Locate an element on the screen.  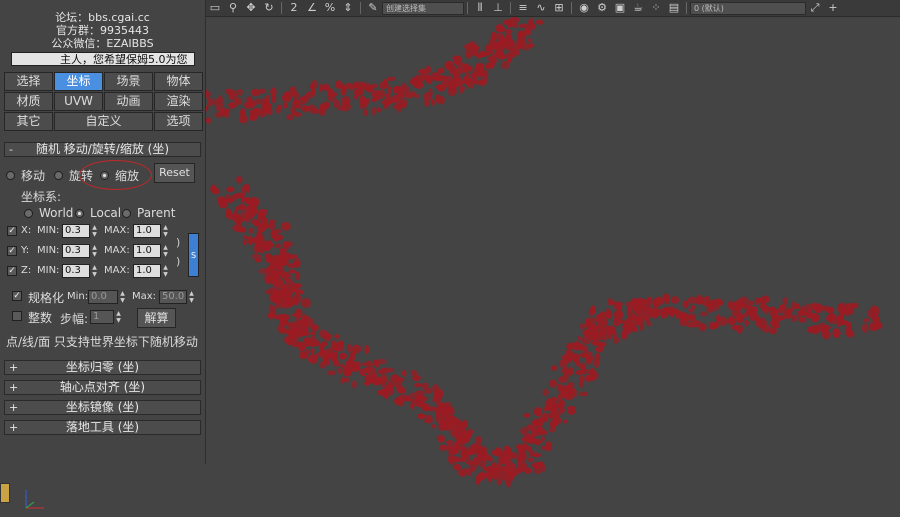
tab-object: 物体 is located at coordinates (178, 81).